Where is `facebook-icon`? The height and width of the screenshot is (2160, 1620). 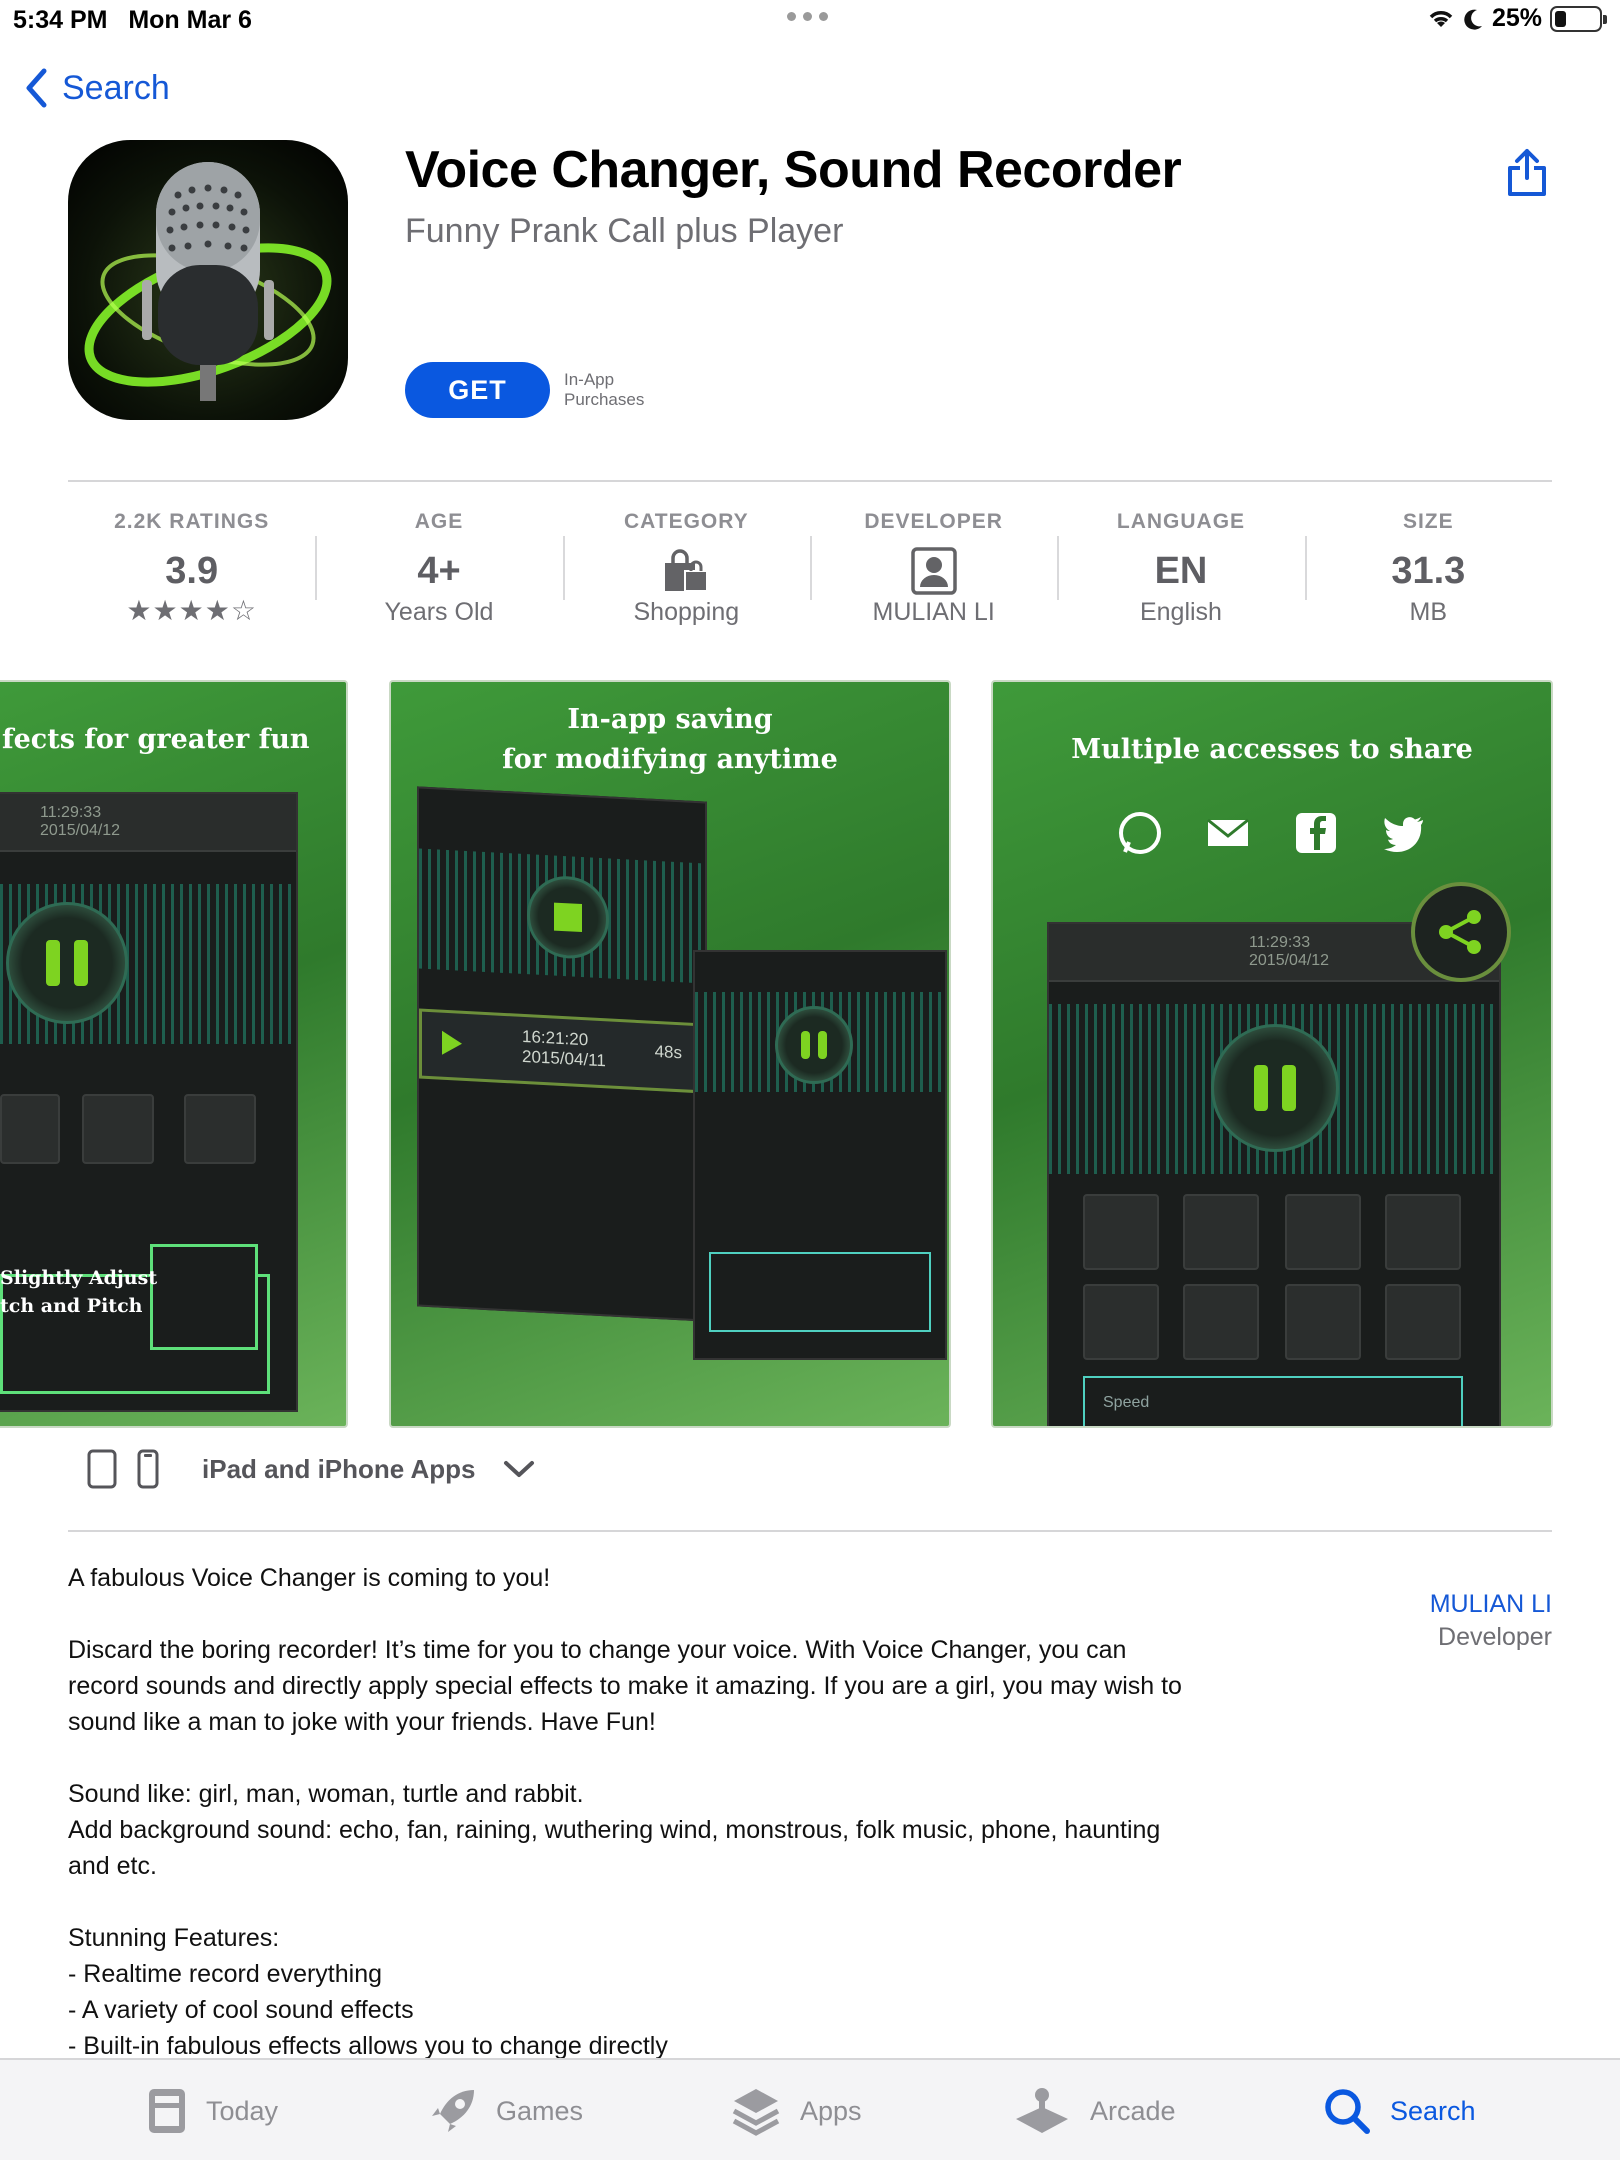 facebook-icon is located at coordinates (1316, 833).